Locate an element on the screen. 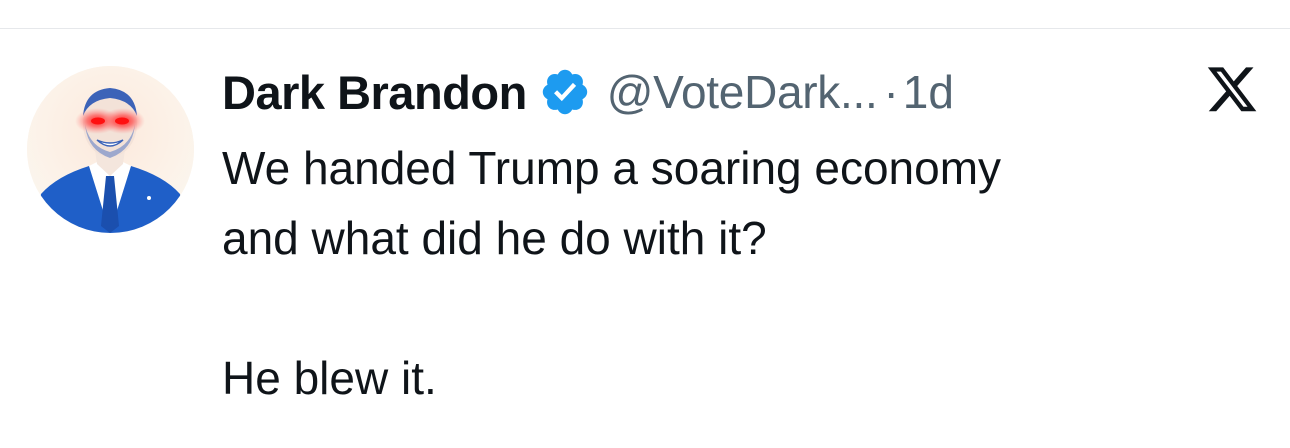 This screenshot has width=1290, height=448. top-divider is located at coordinates (645, 28).